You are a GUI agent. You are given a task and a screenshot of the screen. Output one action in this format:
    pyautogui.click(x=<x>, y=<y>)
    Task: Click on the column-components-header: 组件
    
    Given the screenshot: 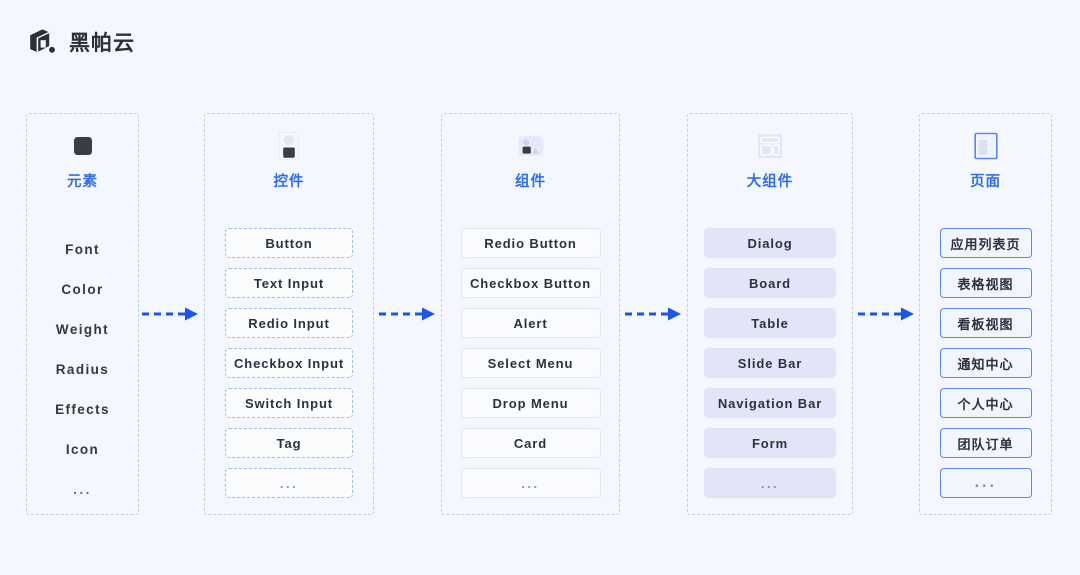 What is the action you would take?
    pyautogui.click(x=530, y=160)
    